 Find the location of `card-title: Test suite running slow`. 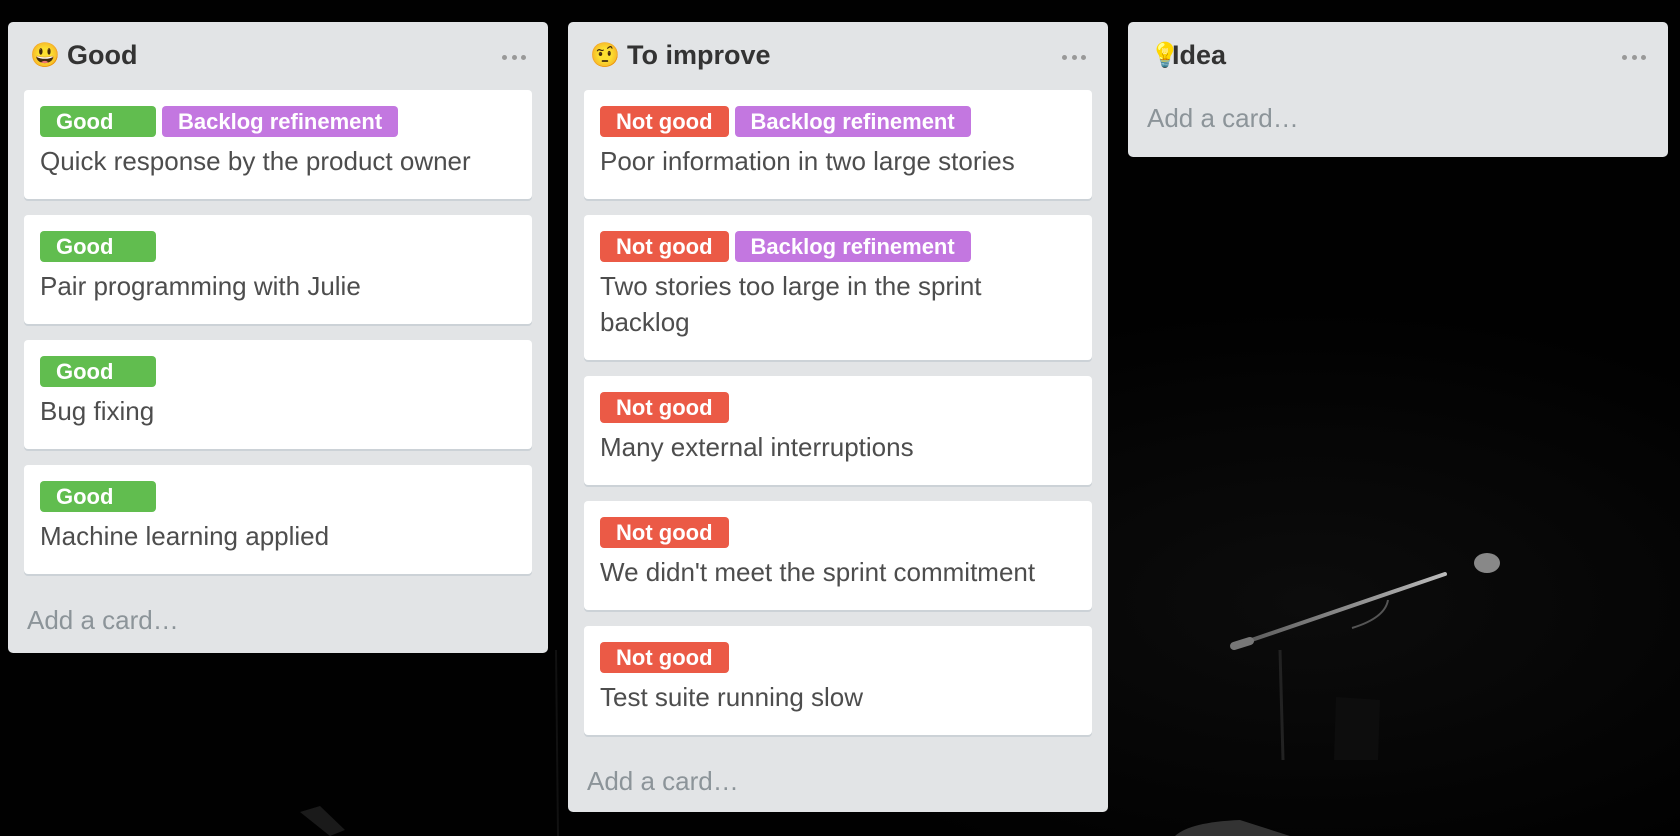

card-title: Test suite running slow is located at coordinates (732, 697).